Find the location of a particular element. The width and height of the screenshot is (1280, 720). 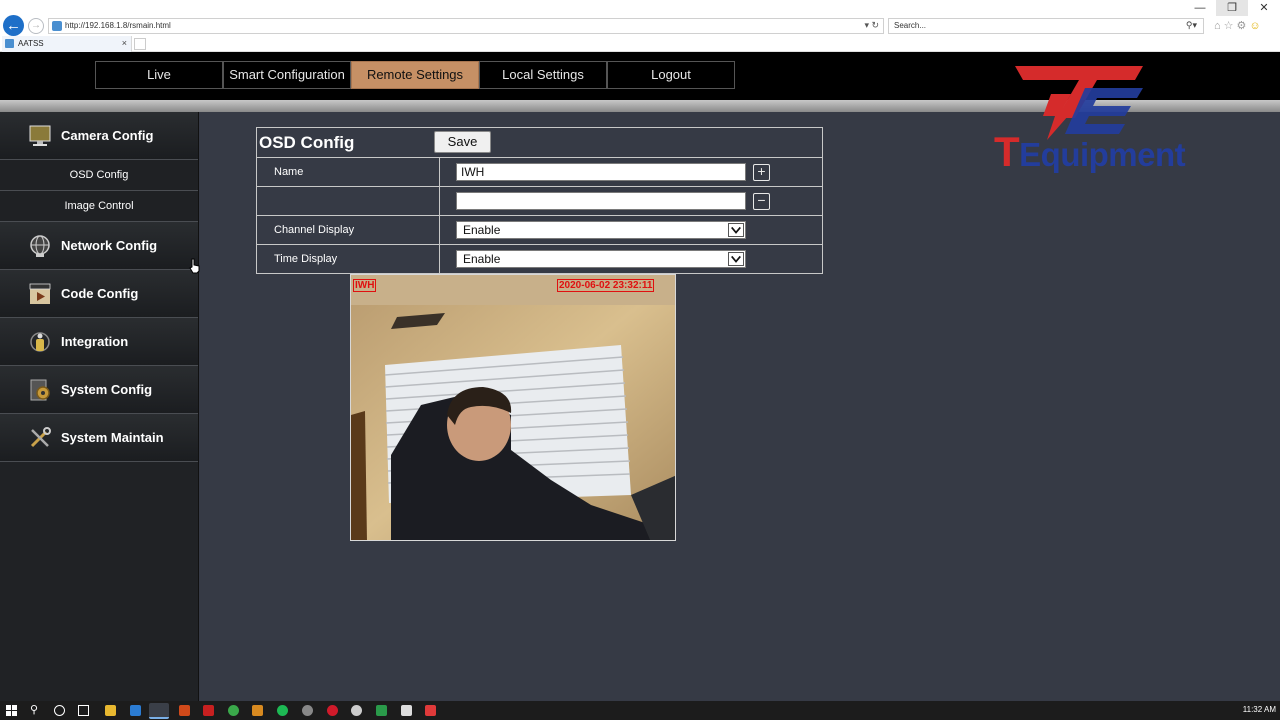

address-bar: http://192.168.1.8/rsmain.html ▾ ↻ is located at coordinates (466, 26).